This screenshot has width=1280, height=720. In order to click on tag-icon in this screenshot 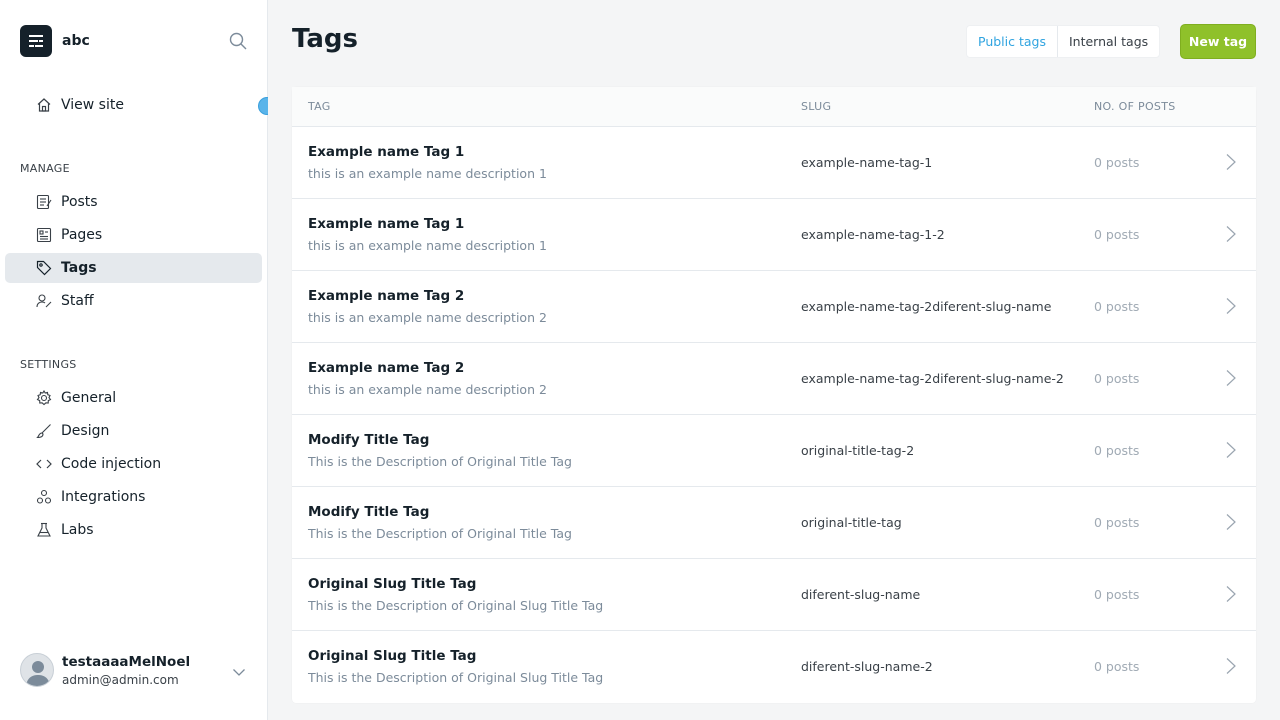, I will do `click(44, 268)`.